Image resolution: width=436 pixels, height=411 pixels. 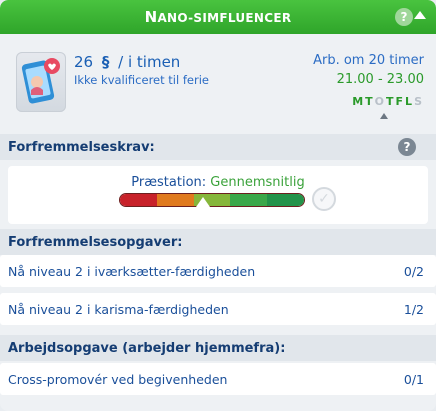 I want to click on work-task-title: Arbejdsopgave (arbejder hjemmefra):, so click(x=147, y=348).